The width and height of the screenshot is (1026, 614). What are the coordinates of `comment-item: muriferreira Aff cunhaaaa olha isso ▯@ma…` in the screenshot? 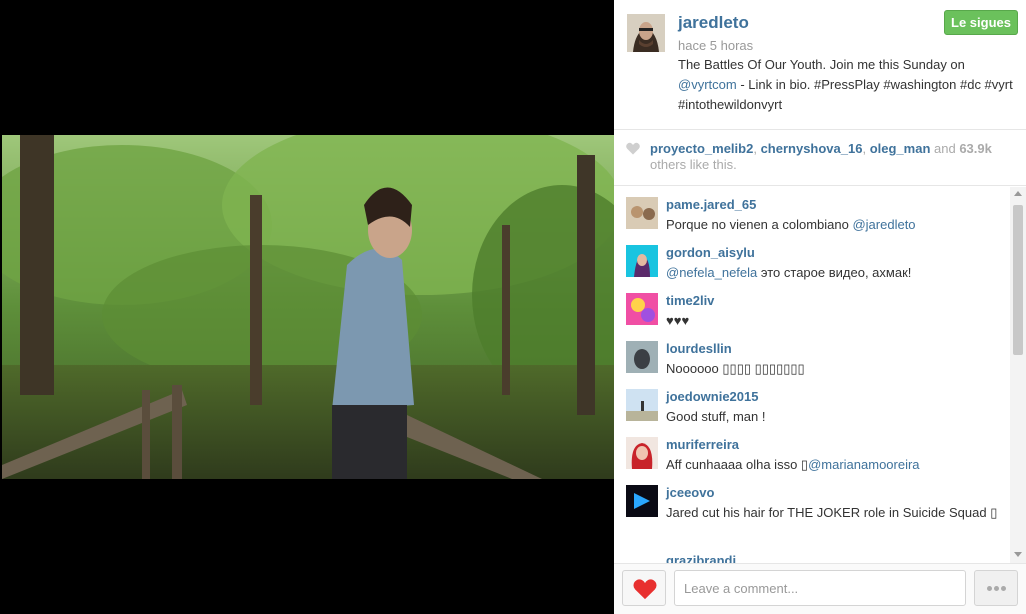 It's located at (814, 451).